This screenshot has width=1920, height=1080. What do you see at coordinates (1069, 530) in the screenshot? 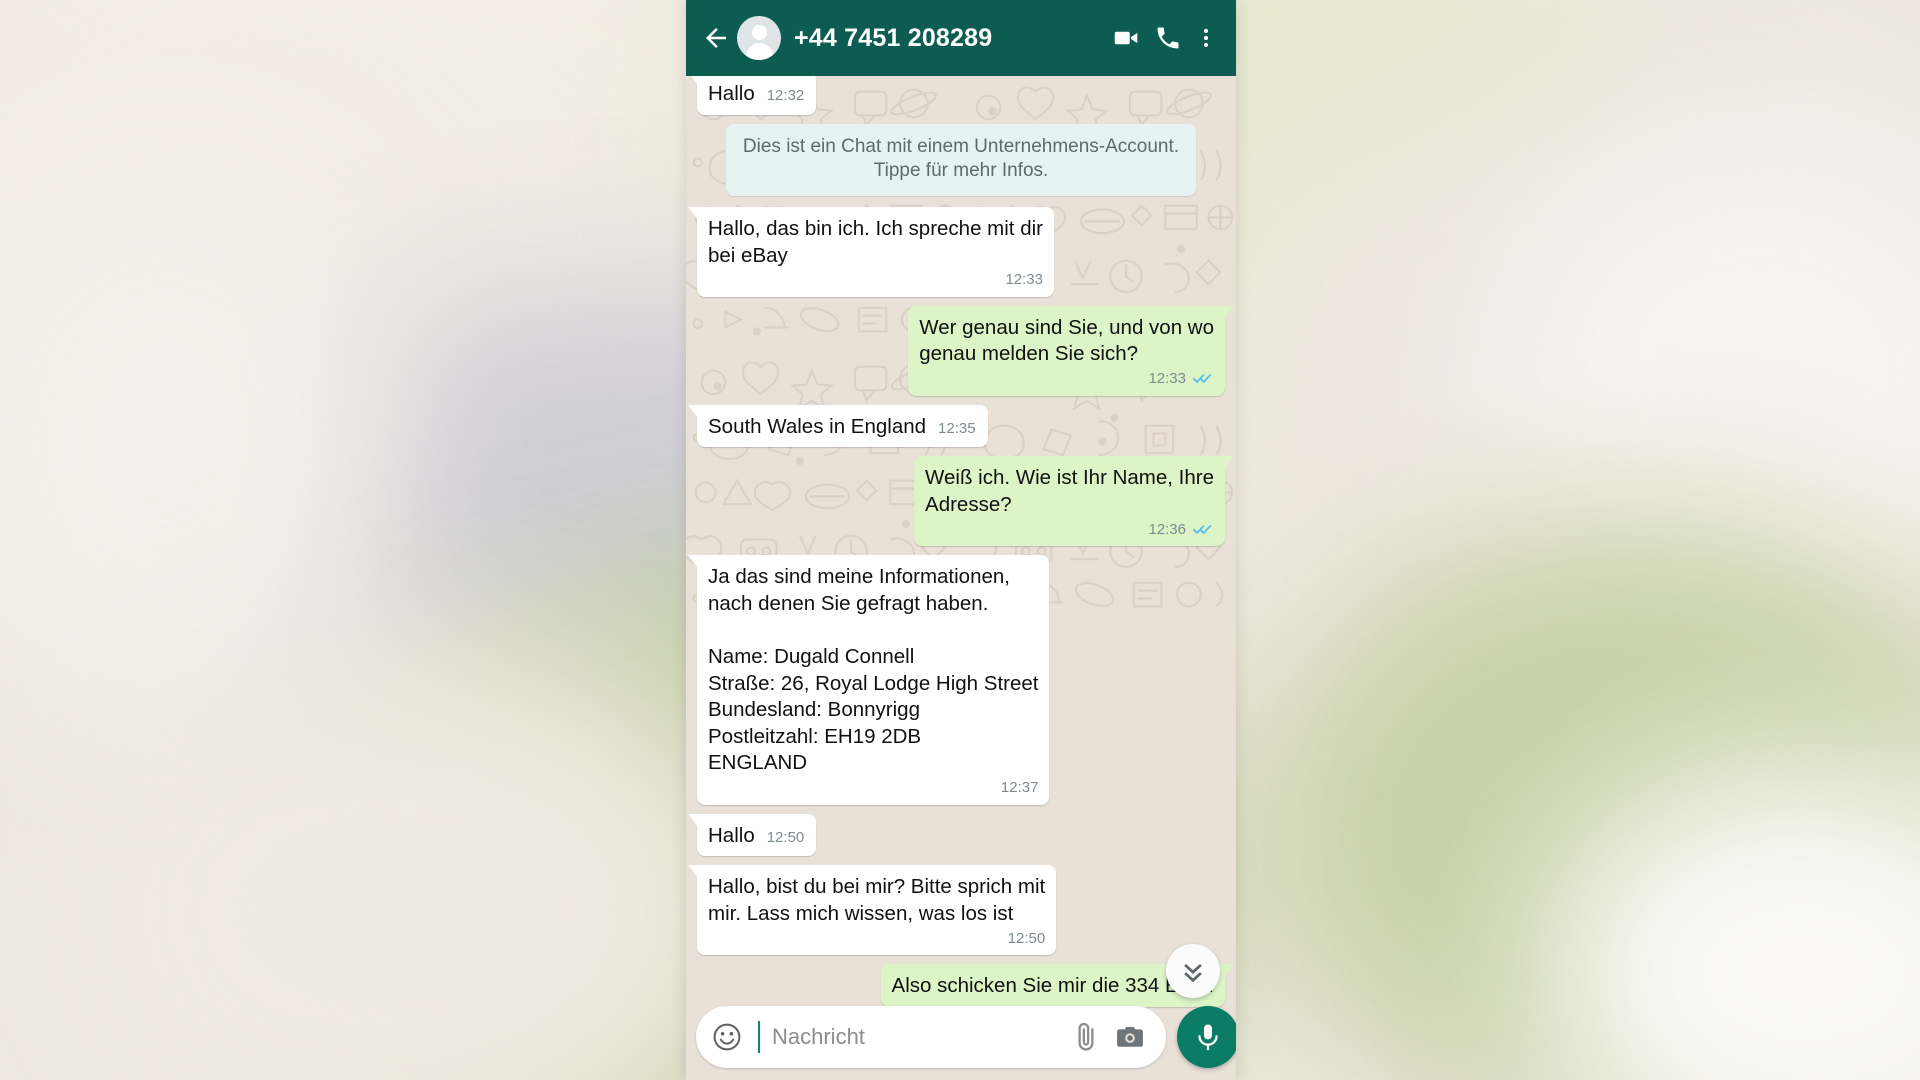
I see `message-meta: 12:36` at bounding box center [1069, 530].